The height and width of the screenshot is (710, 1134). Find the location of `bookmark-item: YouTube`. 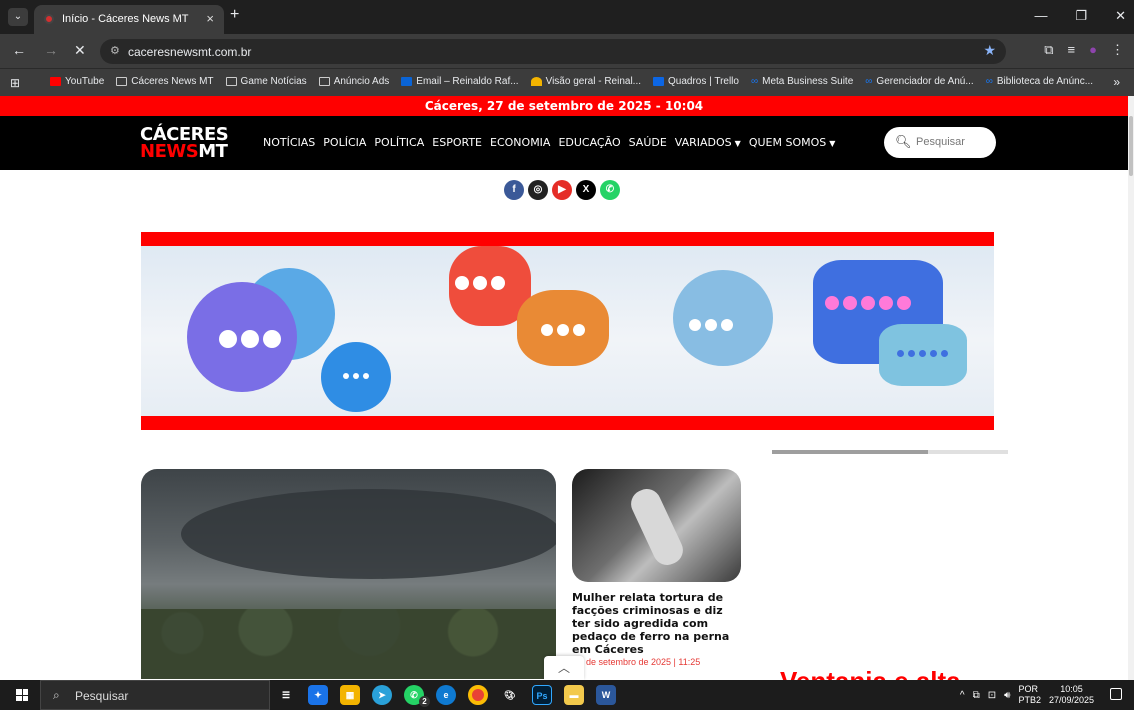

bookmark-item: YouTube is located at coordinates (77, 81).